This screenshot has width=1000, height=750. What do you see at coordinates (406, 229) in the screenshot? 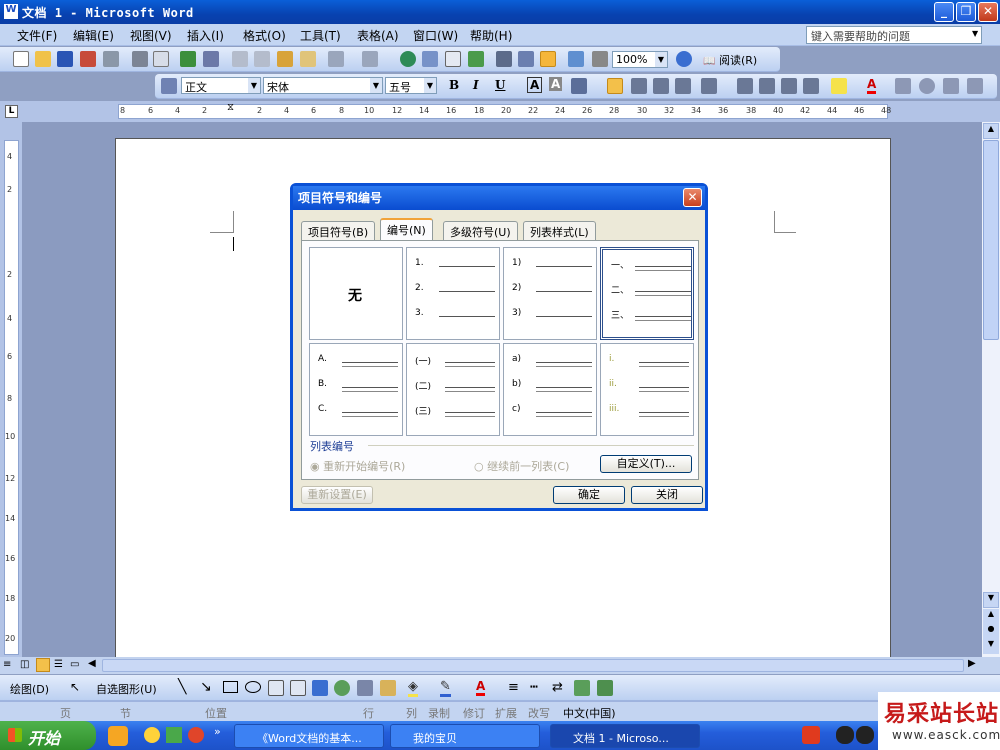
I see `tab-numbering: 编号(N)` at bounding box center [406, 229].